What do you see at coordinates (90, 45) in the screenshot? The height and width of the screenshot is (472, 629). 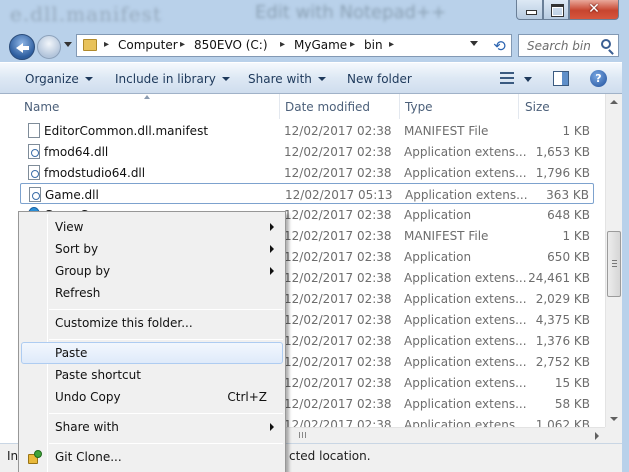 I see `folder-icon` at bounding box center [90, 45].